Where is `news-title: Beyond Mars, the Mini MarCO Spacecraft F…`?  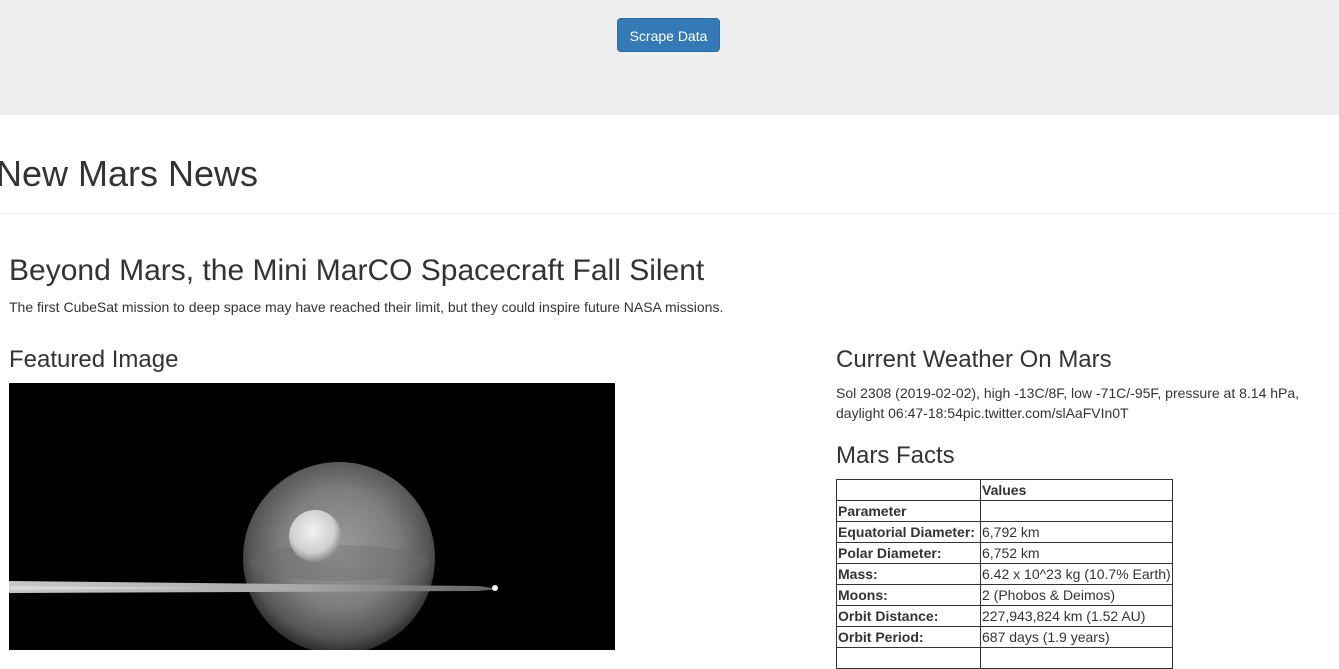
news-title: Beyond Mars, the Mini MarCO Spacecraft F… is located at coordinates (357, 270).